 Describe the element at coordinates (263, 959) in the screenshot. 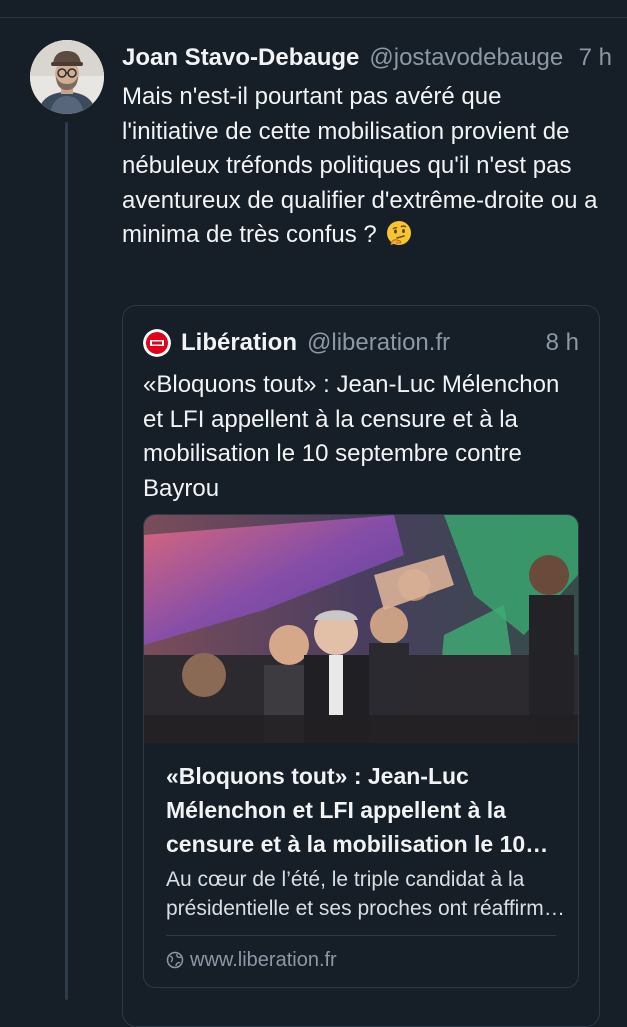

I see `link-preview-domain: www.liberation.fr` at that location.